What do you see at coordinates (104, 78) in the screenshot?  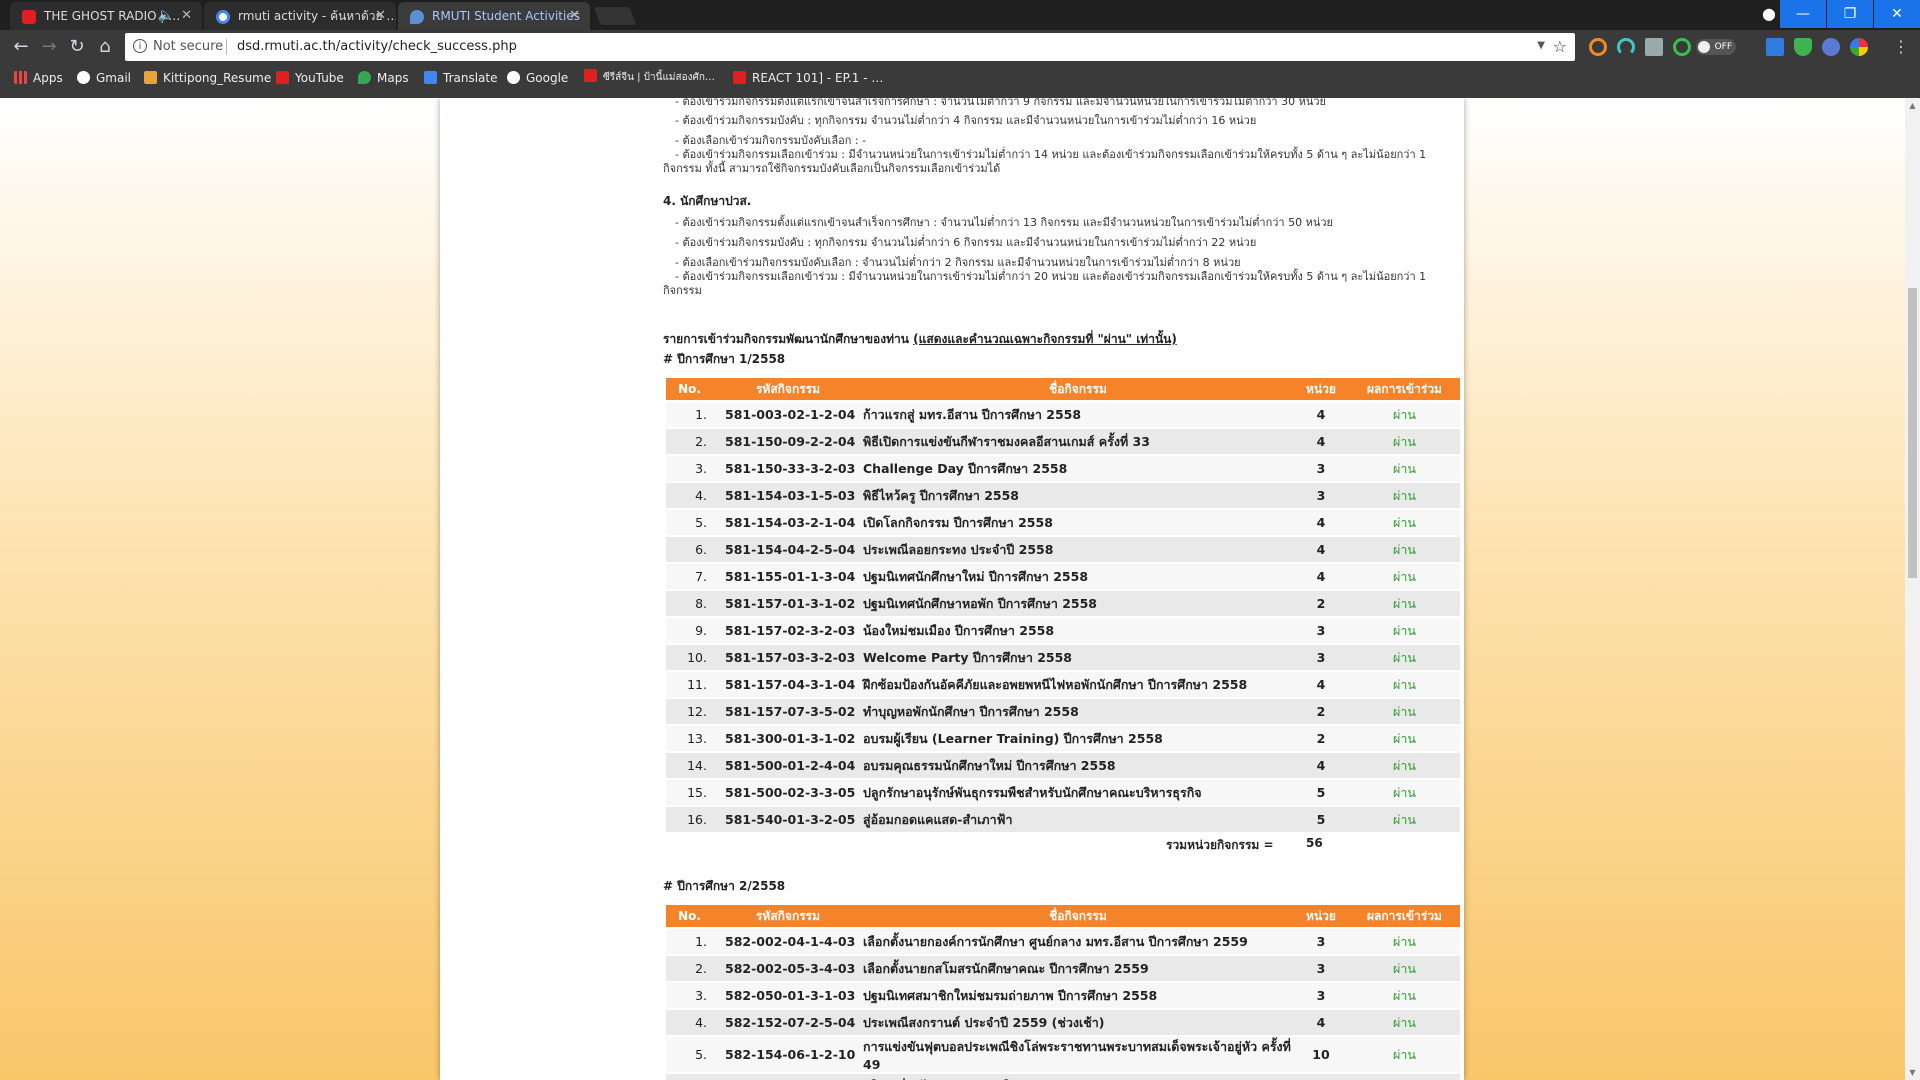 I see `bookmark-gmail: Gmail` at bounding box center [104, 78].